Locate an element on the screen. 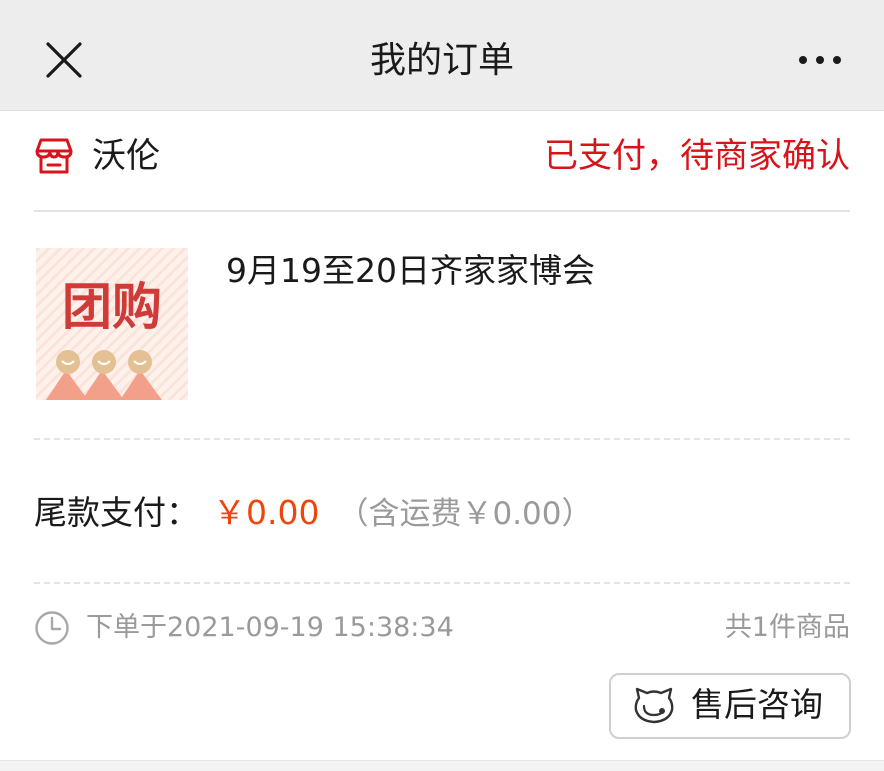  payment-row: 尾款支付： ￥0.00 （含运费￥0.00） is located at coordinates (313, 513).